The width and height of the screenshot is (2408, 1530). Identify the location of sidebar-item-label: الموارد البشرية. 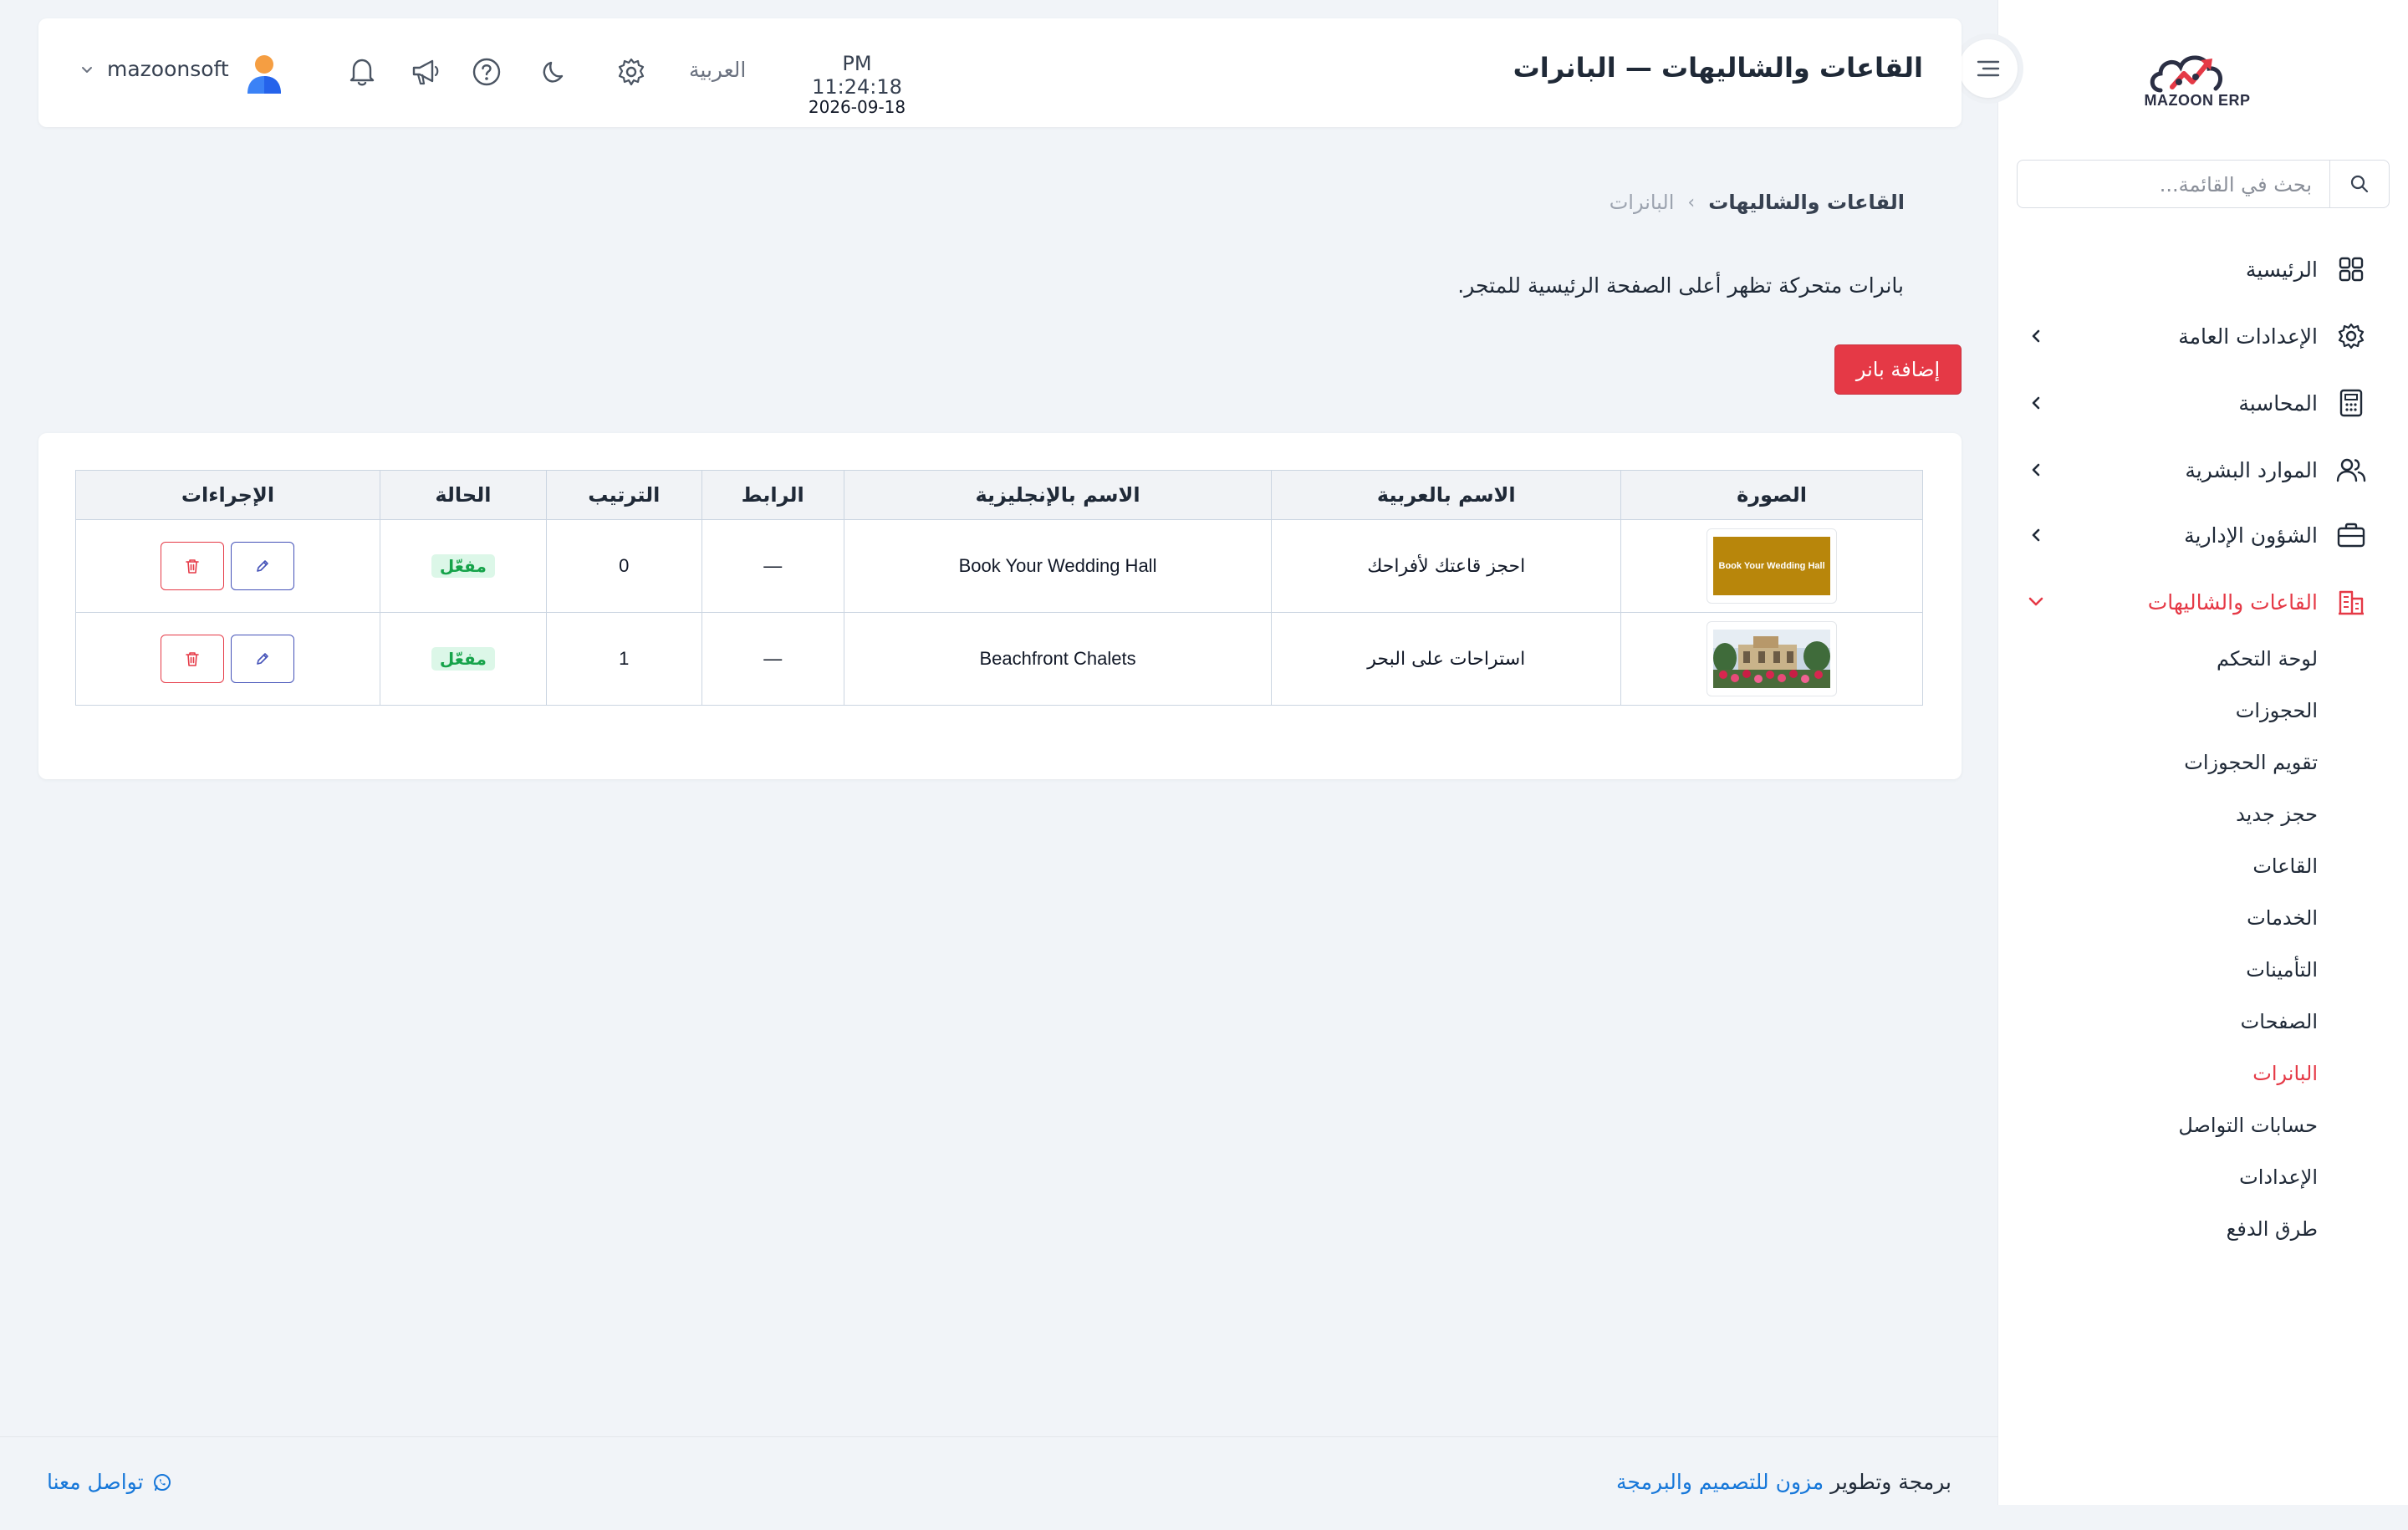
(2252, 469).